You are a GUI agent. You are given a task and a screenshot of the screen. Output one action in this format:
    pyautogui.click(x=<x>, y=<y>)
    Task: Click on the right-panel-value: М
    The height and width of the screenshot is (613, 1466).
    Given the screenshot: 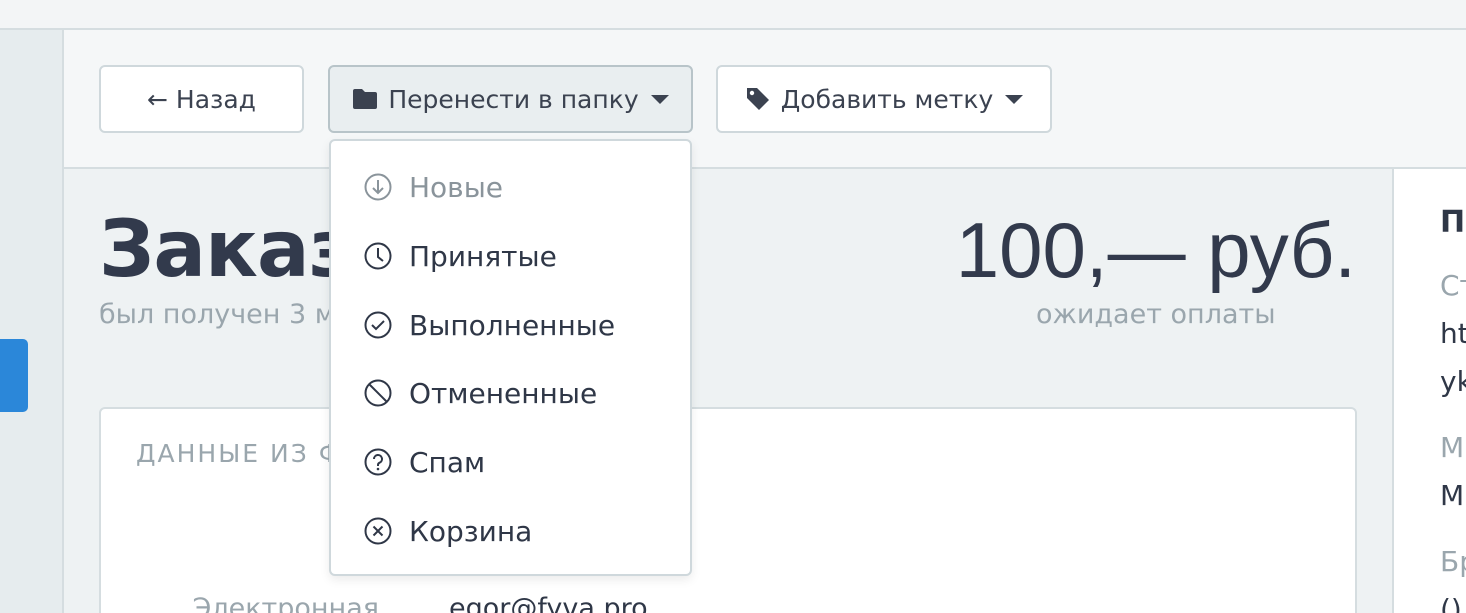 What is the action you would take?
    pyautogui.click(x=1452, y=495)
    